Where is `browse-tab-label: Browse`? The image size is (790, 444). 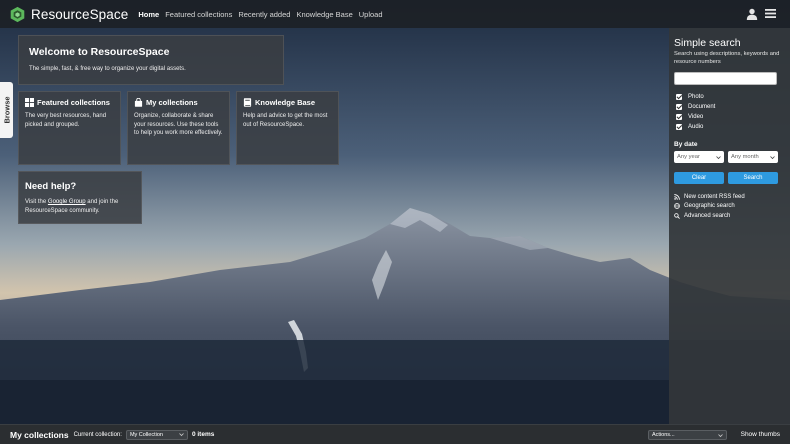 browse-tab-label: Browse is located at coordinates (6, 110).